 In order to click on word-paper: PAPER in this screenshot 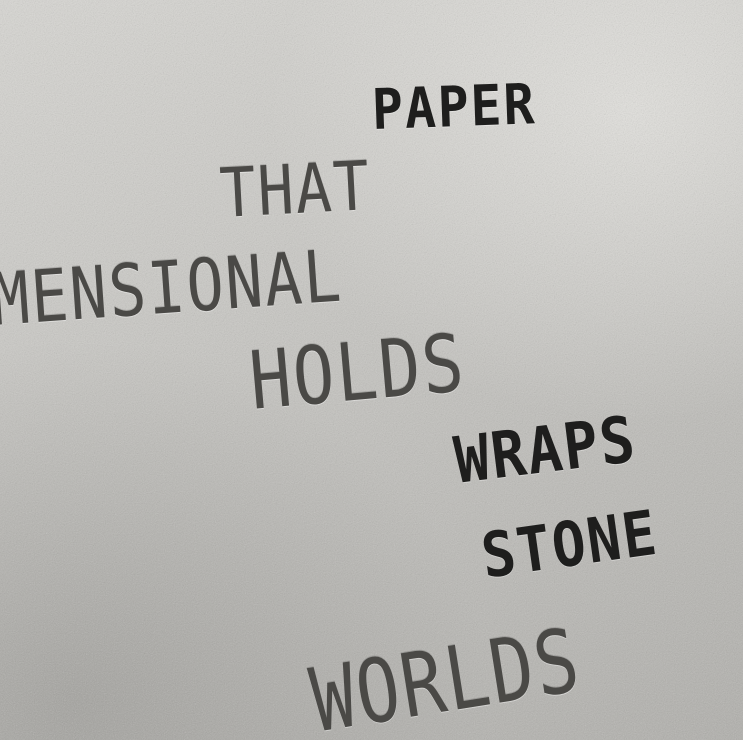, I will do `click(454, 107)`.